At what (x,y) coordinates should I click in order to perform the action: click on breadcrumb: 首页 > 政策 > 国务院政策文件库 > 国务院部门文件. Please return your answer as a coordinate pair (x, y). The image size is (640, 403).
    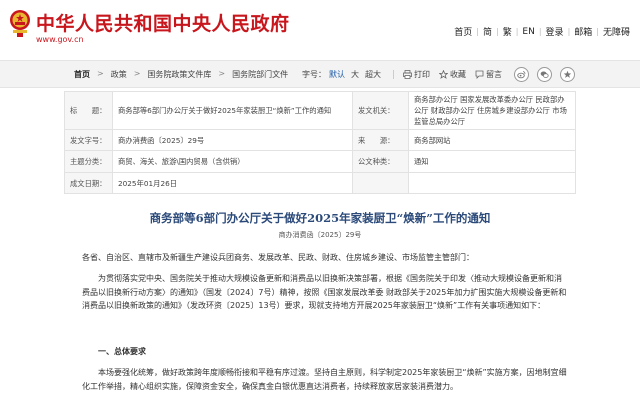
    Looking at the image, I should click on (181, 74).